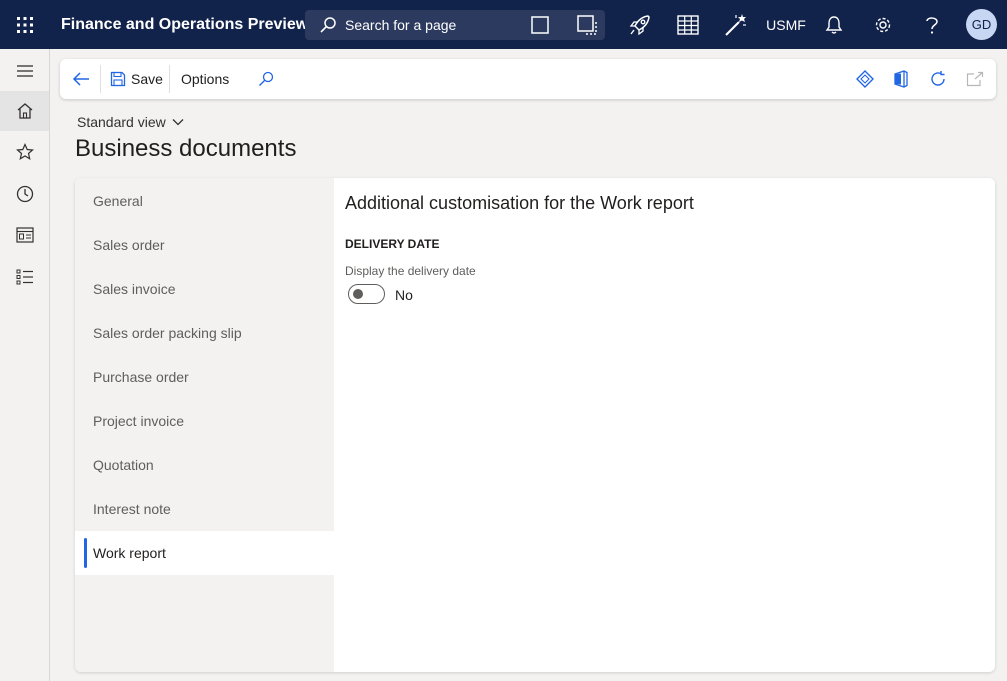 The width and height of the screenshot is (1007, 681). I want to click on save-icon, so click(118, 79).